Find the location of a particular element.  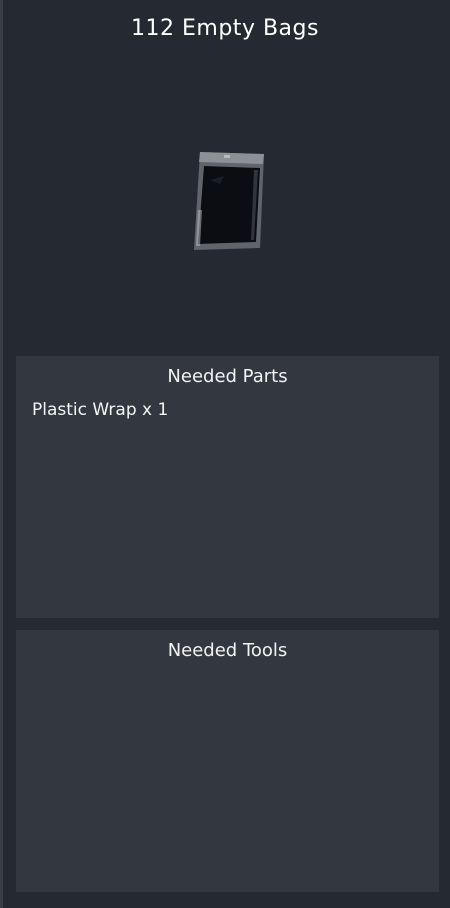

needed-part-item: Plastic Wrap x 1 is located at coordinates (100, 410).